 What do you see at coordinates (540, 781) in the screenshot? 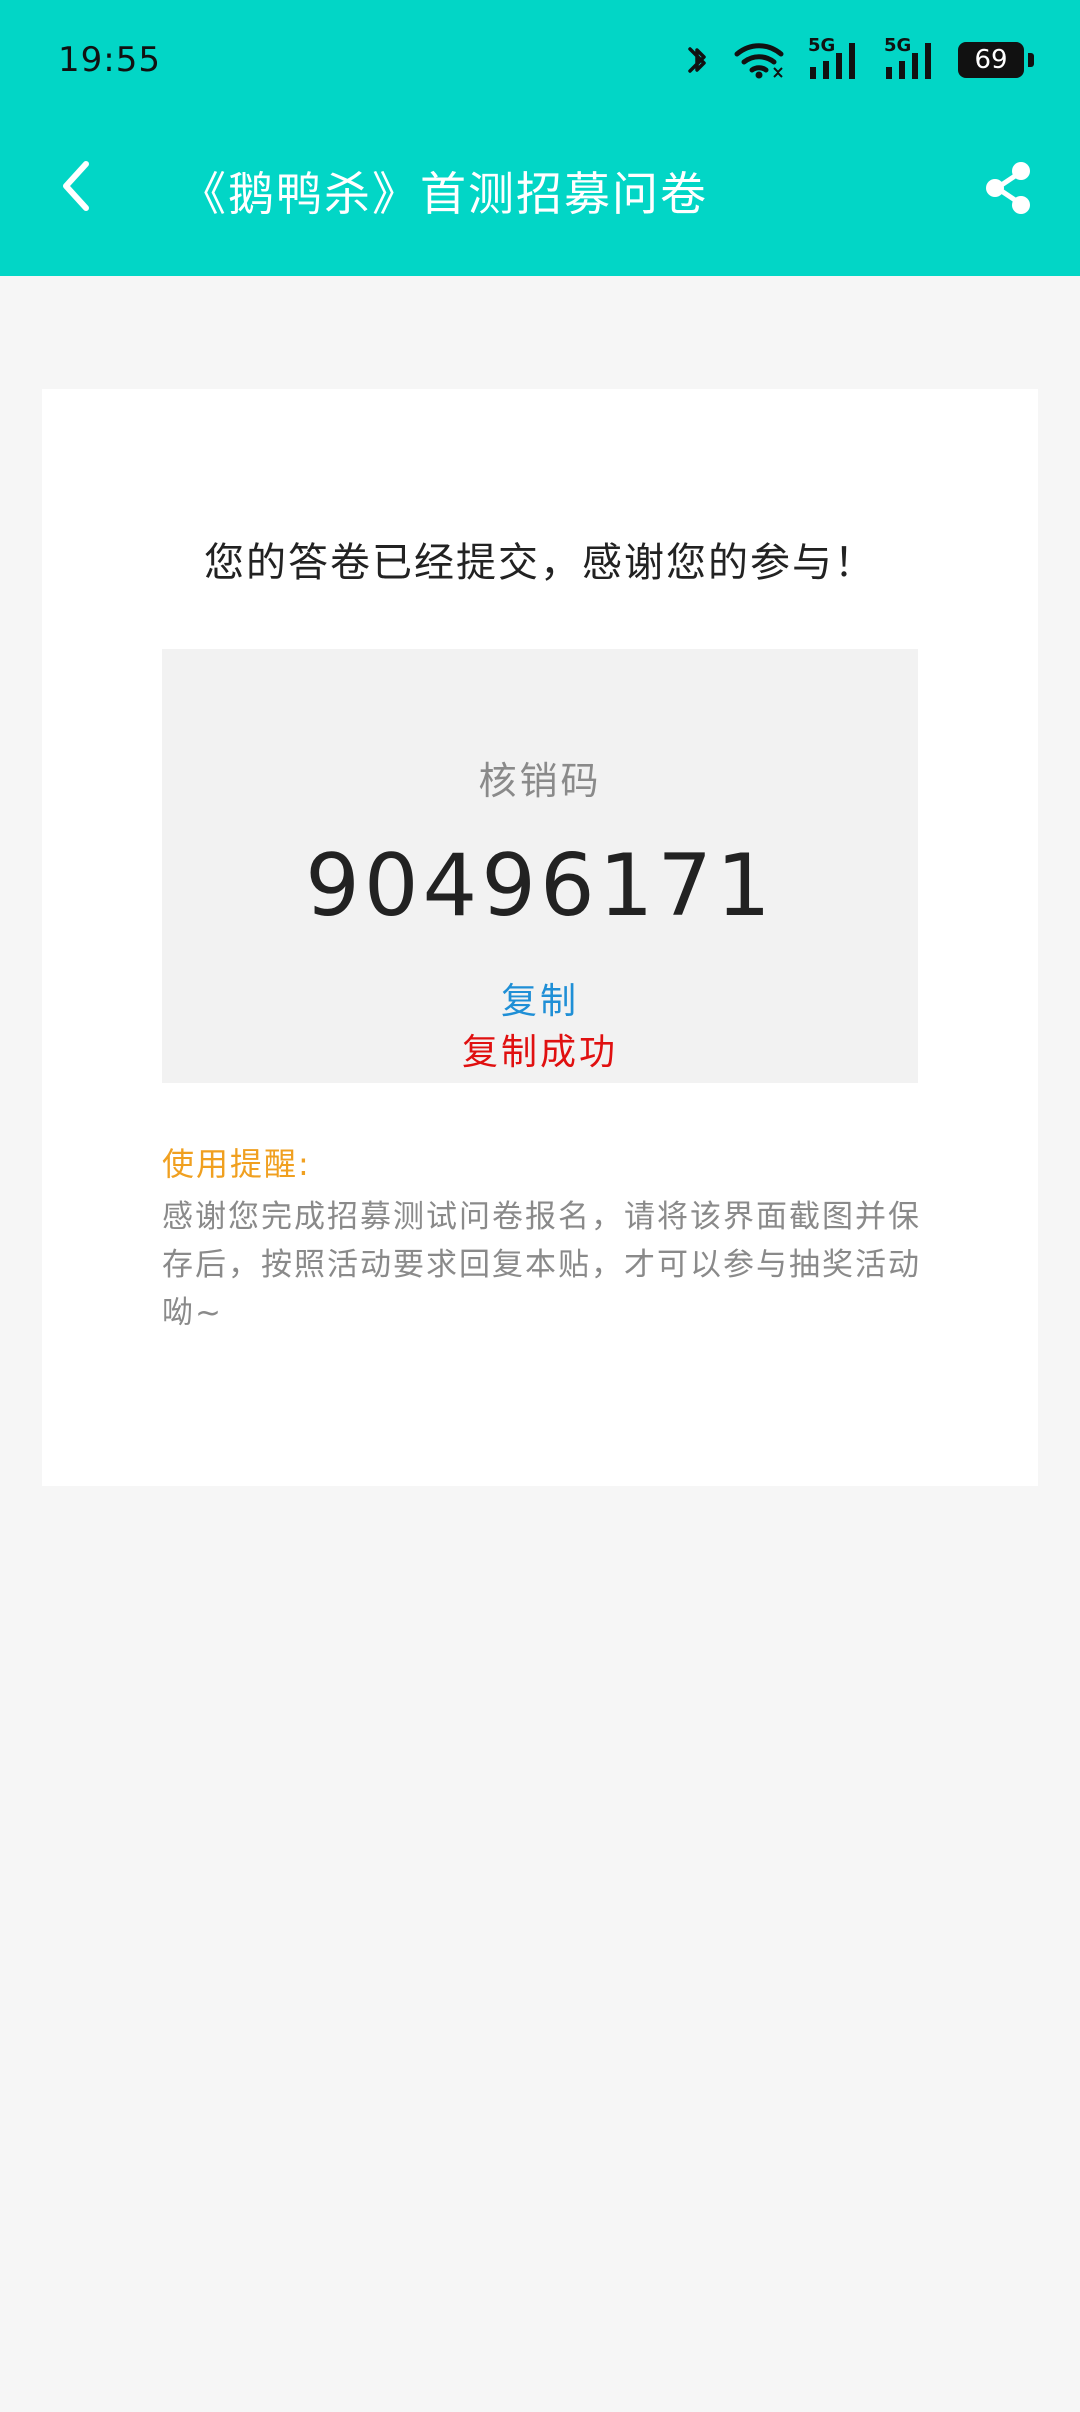
I see `verification-code-label: 核销码` at bounding box center [540, 781].